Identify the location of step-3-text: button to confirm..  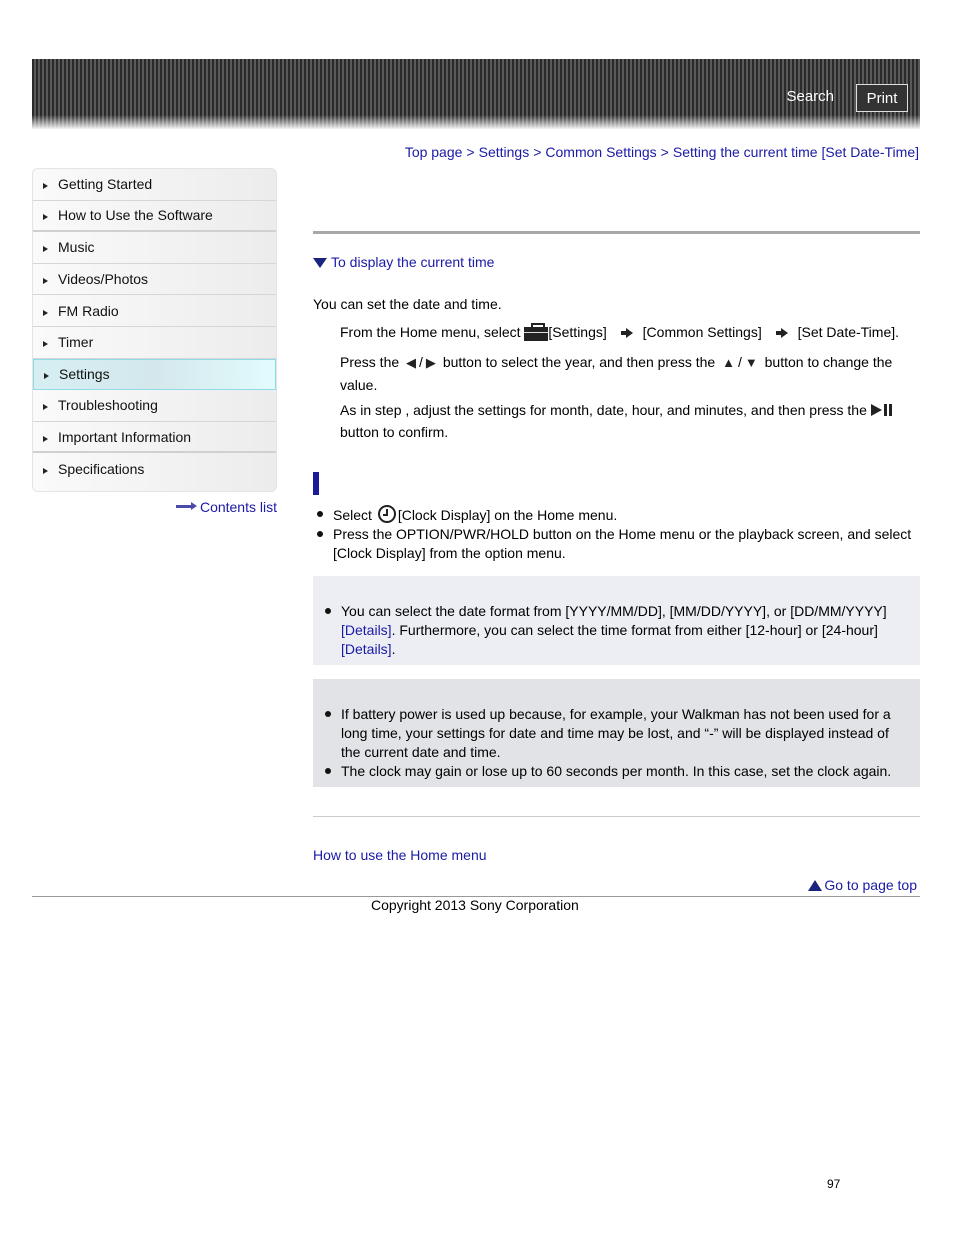
(394, 432).